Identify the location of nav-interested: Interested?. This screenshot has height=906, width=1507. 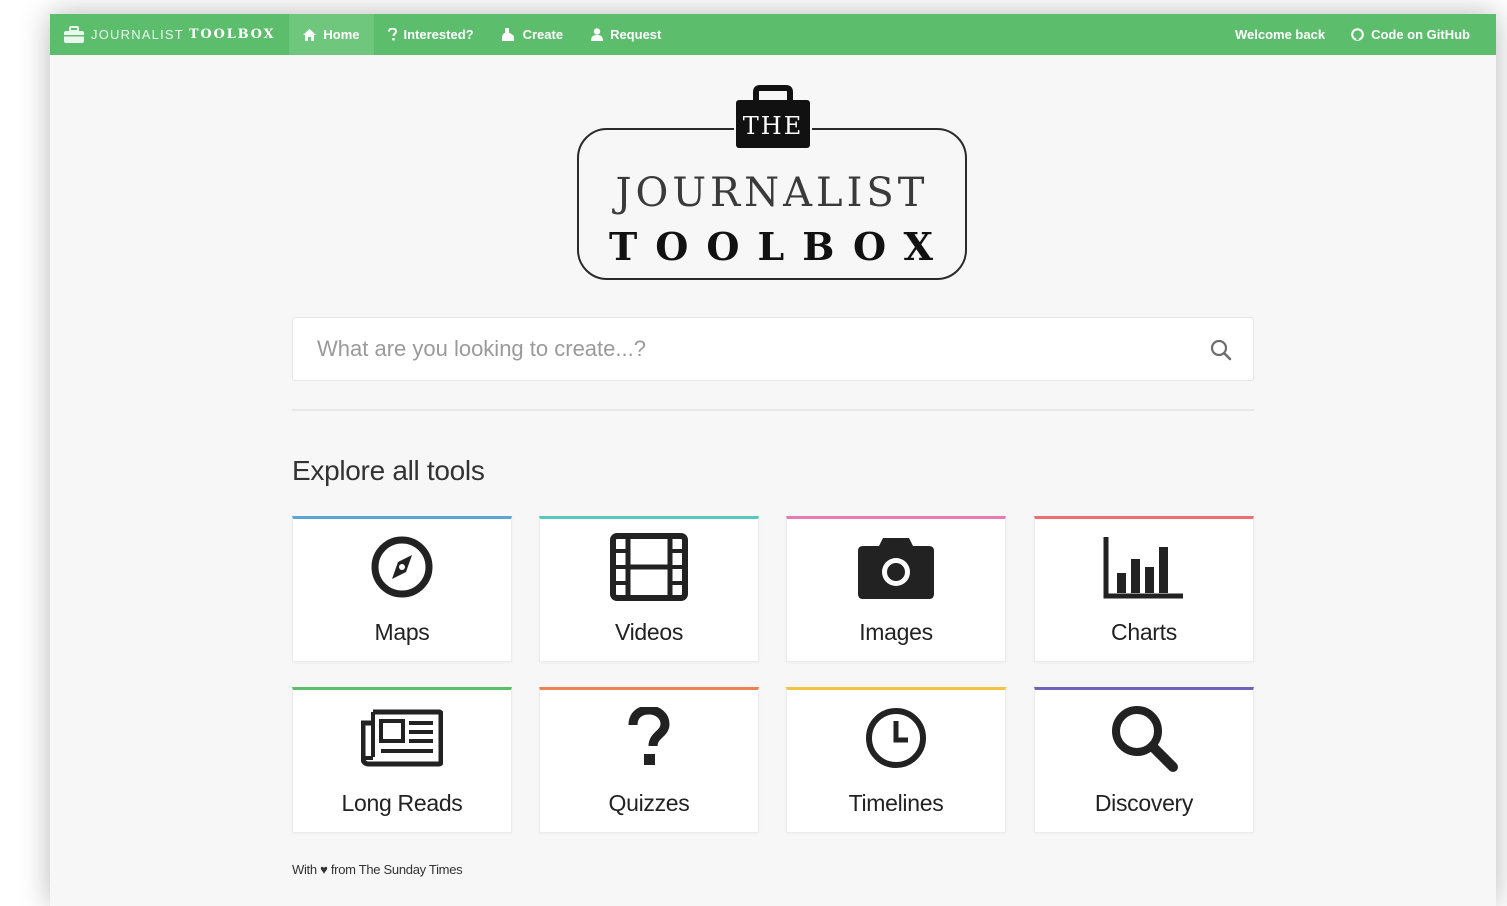
(431, 34).